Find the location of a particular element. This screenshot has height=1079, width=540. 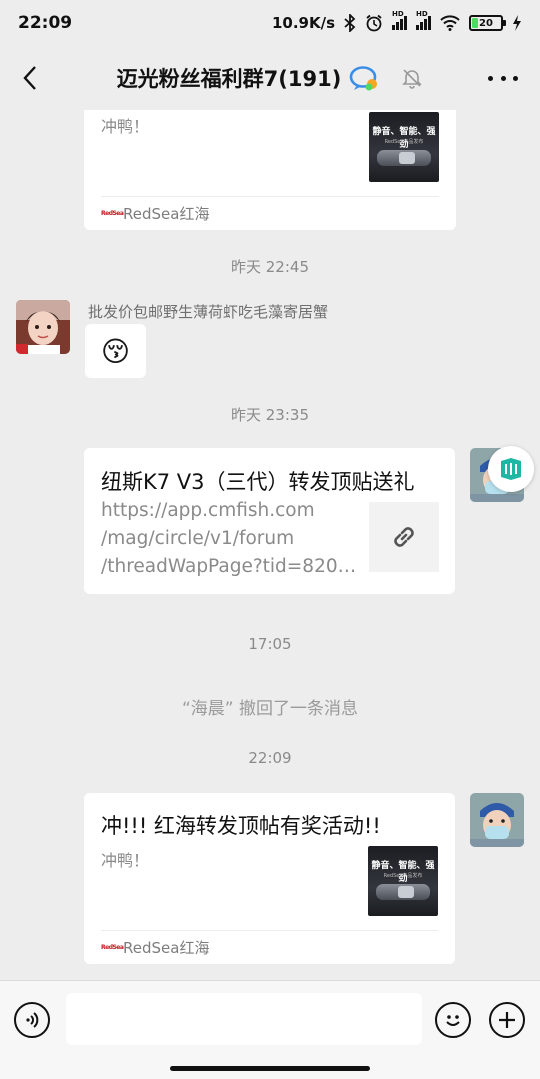

timestamp: 17:05 is located at coordinates (270, 644).